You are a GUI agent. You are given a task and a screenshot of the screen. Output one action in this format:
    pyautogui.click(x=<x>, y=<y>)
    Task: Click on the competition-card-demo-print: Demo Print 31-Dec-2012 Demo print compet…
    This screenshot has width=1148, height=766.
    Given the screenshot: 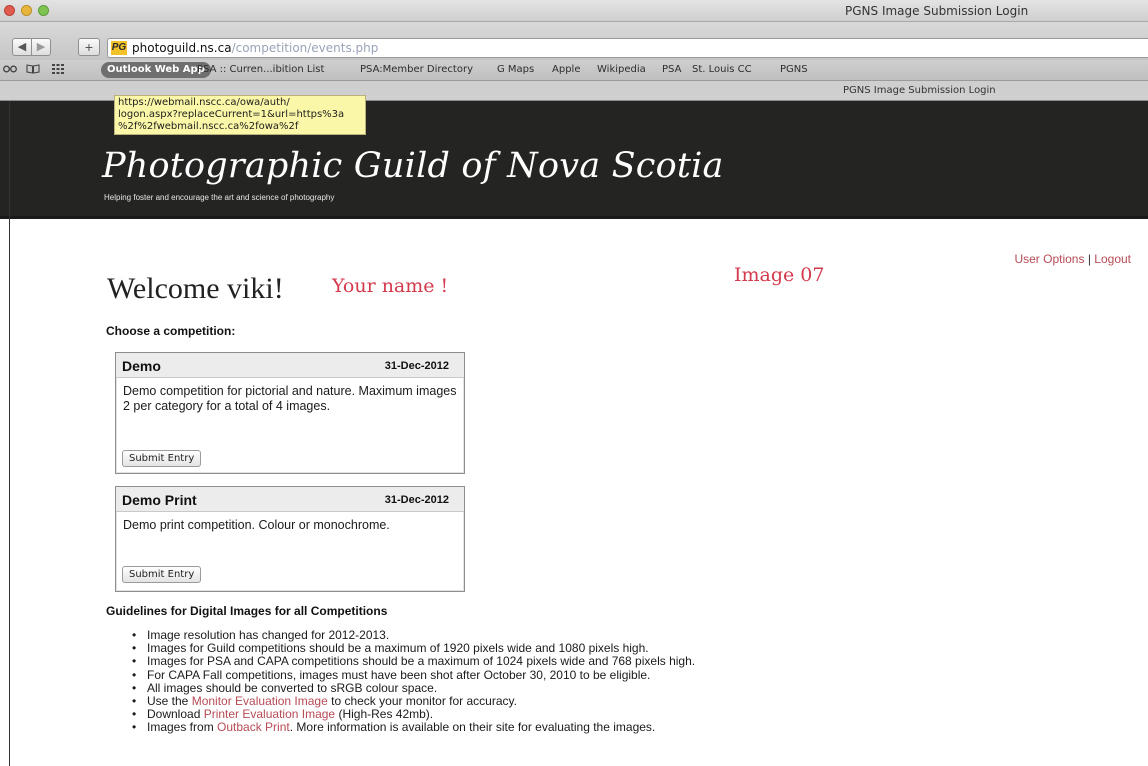 What is the action you would take?
    pyautogui.click(x=290, y=539)
    